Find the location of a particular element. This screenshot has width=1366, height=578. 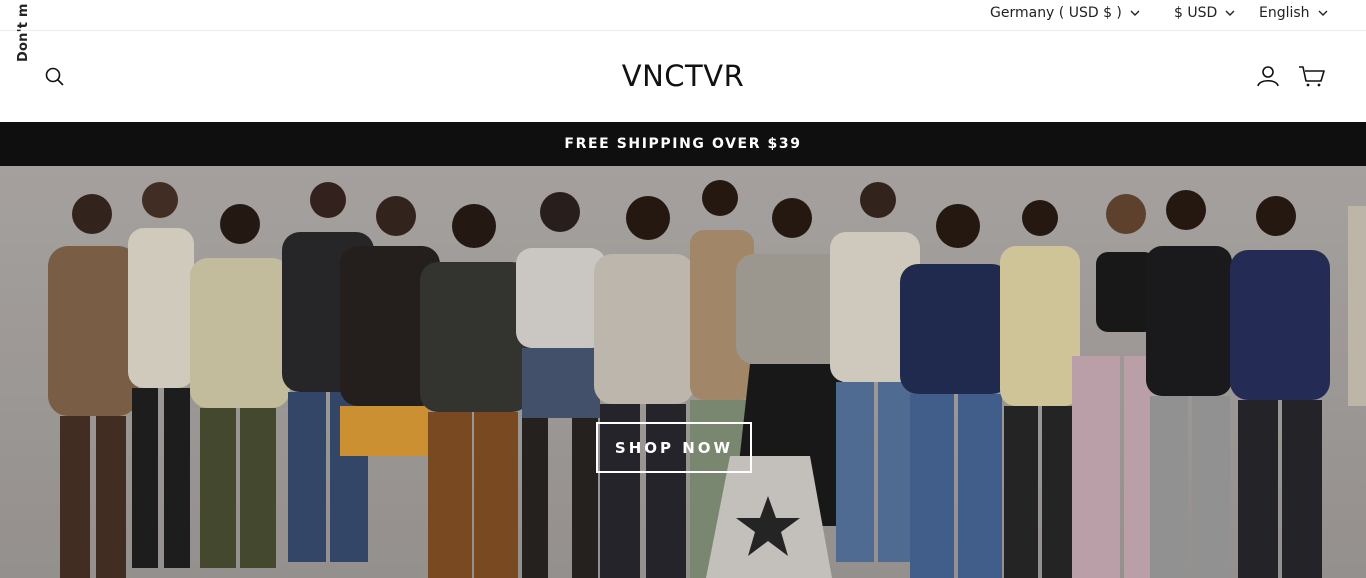

cart-icon is located at coordinates (1312, 76).